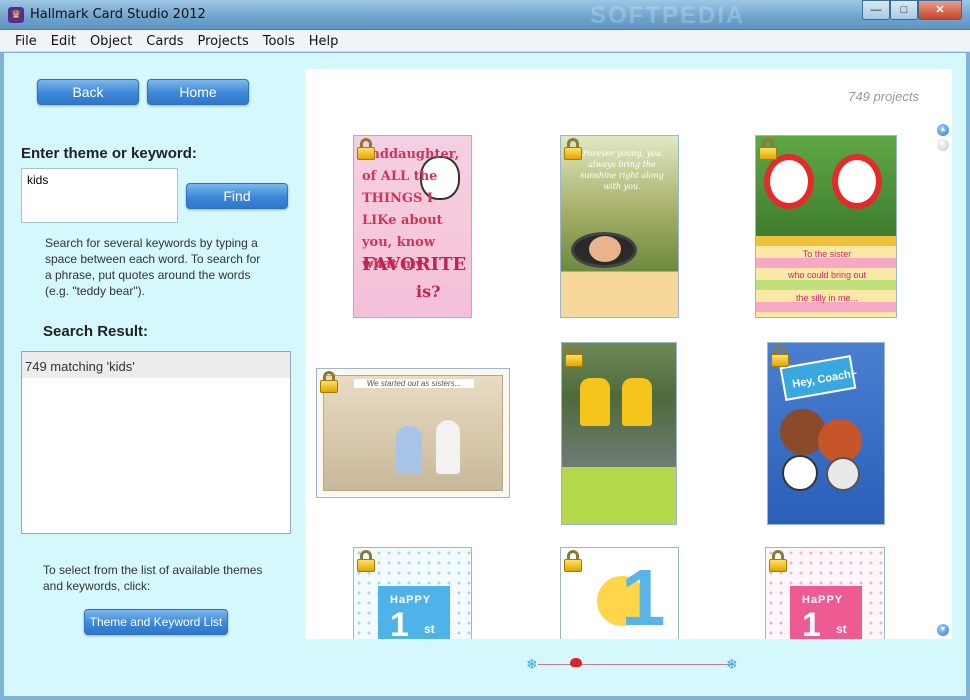  What do you see at coordinates (883, 96) in the screenshot?
I see `project-count: 749 projects` at bounding box center [883, 96].